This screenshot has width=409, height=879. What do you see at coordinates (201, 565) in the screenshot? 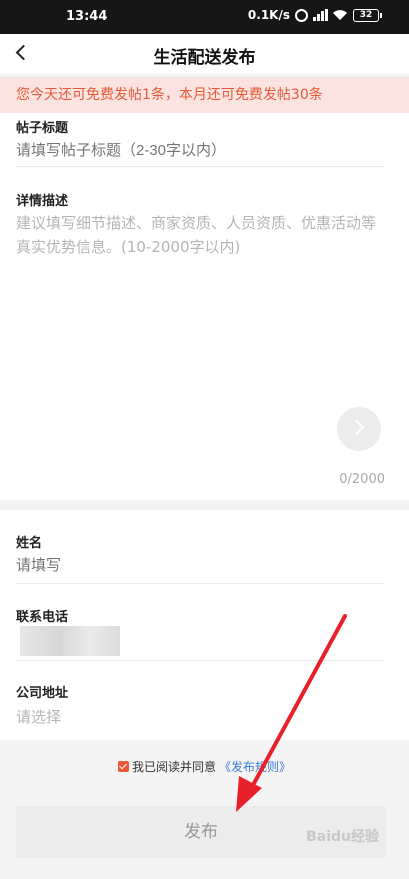
I see `name-input` at bounding box center [201, 565].